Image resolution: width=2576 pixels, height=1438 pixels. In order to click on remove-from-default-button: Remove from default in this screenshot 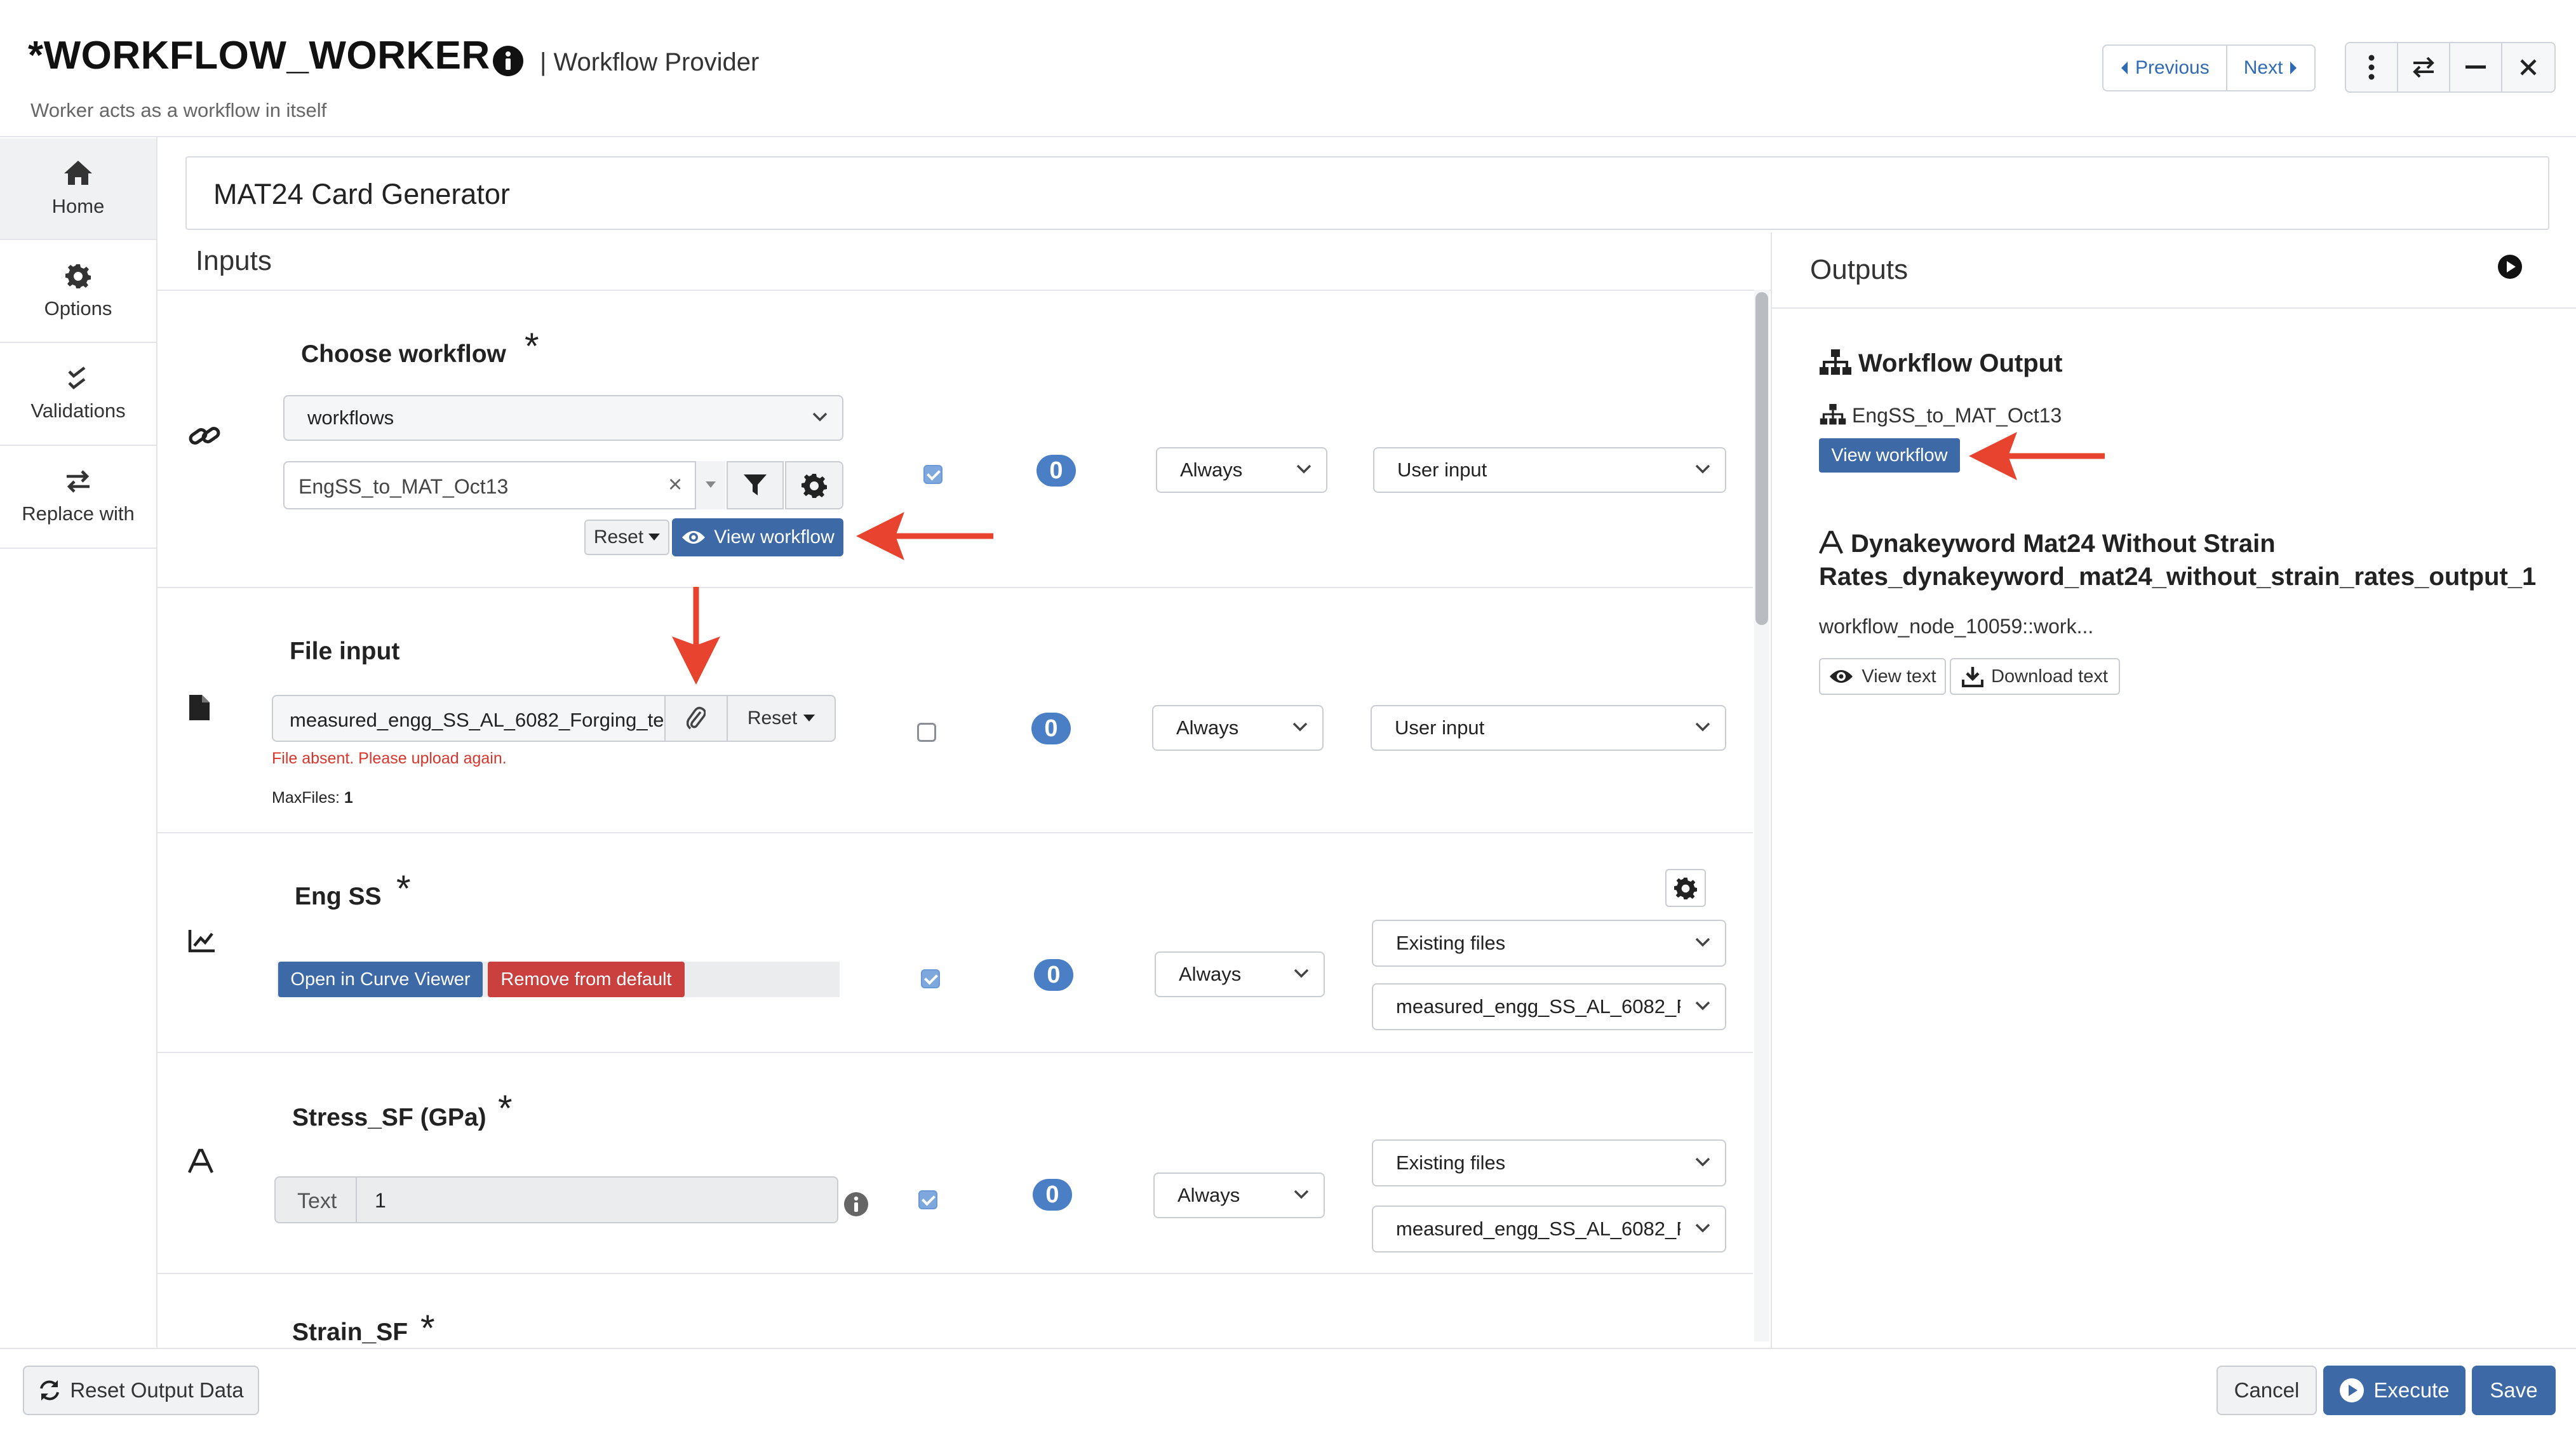, I will do `click(586, 979)`.